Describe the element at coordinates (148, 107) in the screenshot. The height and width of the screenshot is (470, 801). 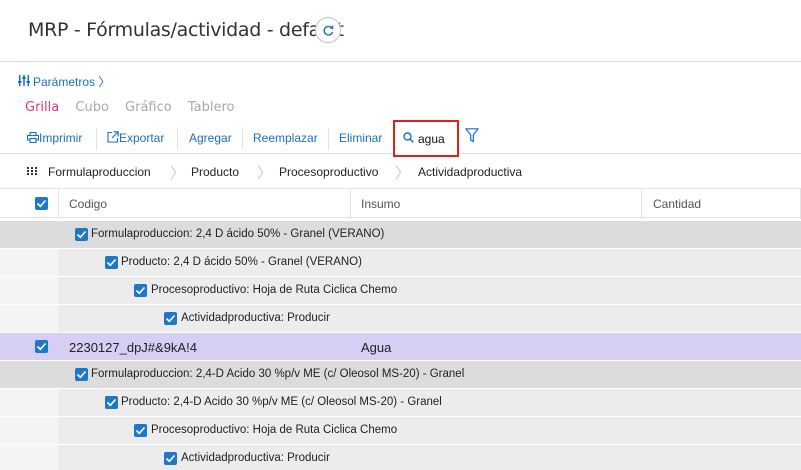
I see `tab-grafico: Gráfico` at that location.